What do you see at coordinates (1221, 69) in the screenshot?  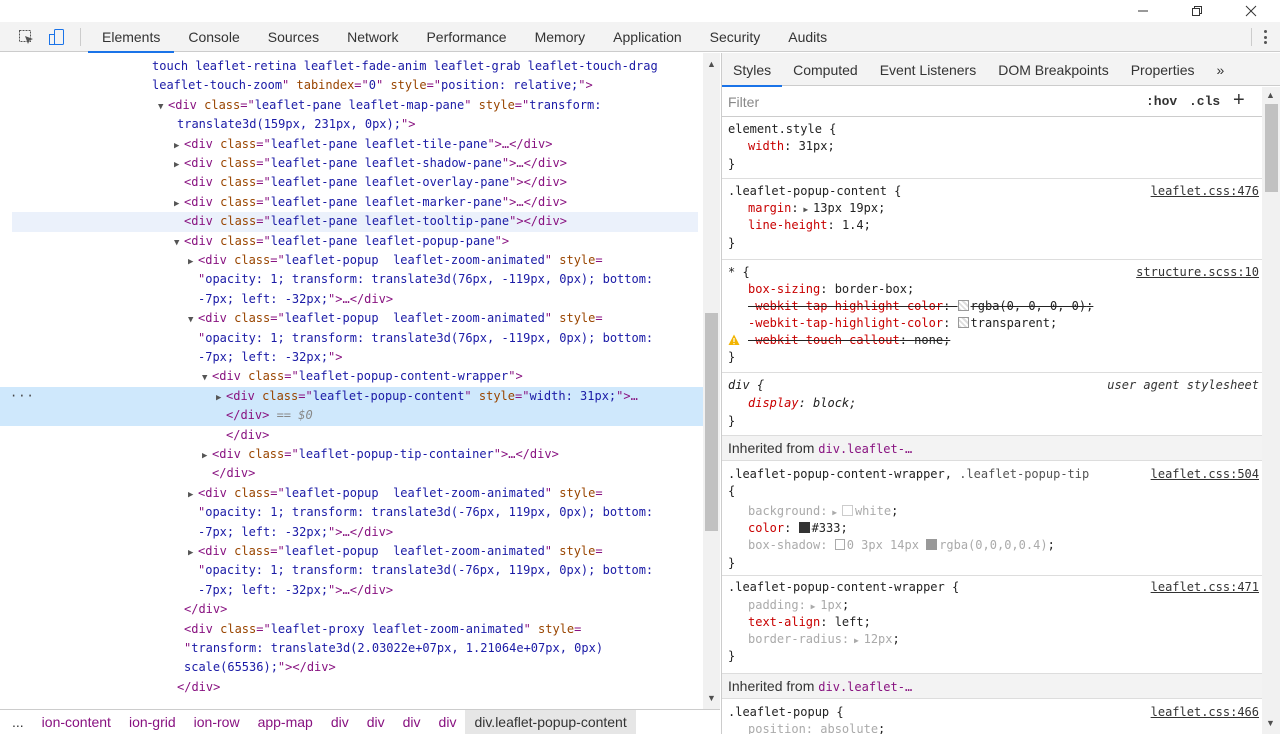 I see `more-tabs-button: »` at bounding box center [1221, 69].